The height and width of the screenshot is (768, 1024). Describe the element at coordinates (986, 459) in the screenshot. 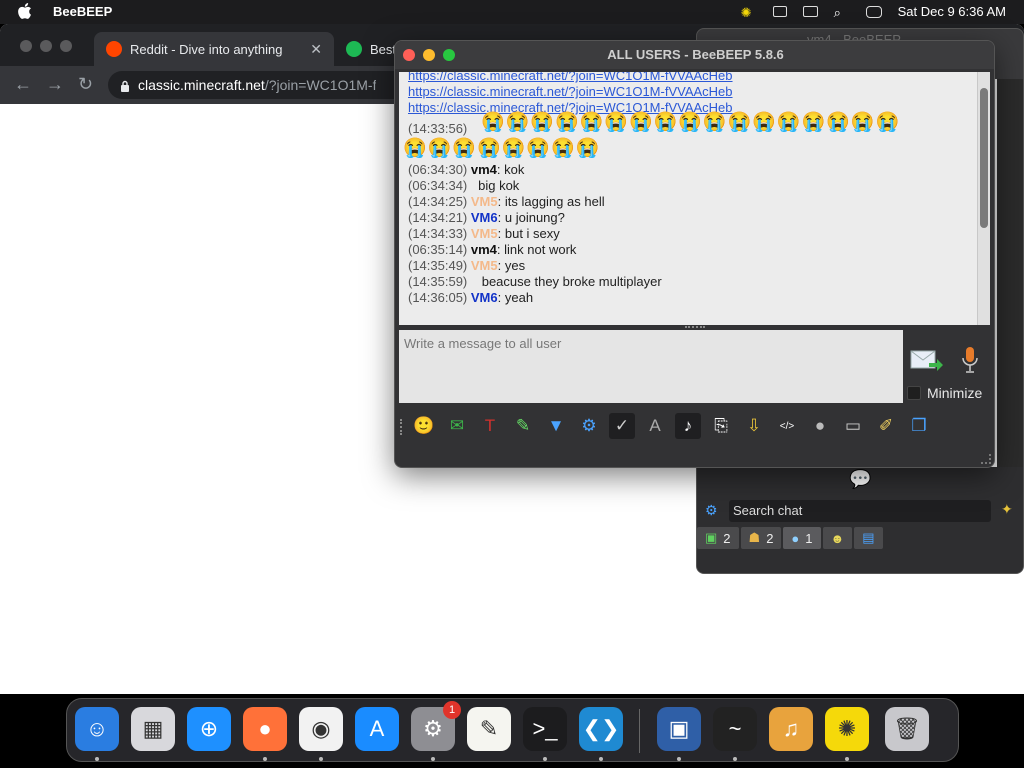

I see `resize-grip` at that location.